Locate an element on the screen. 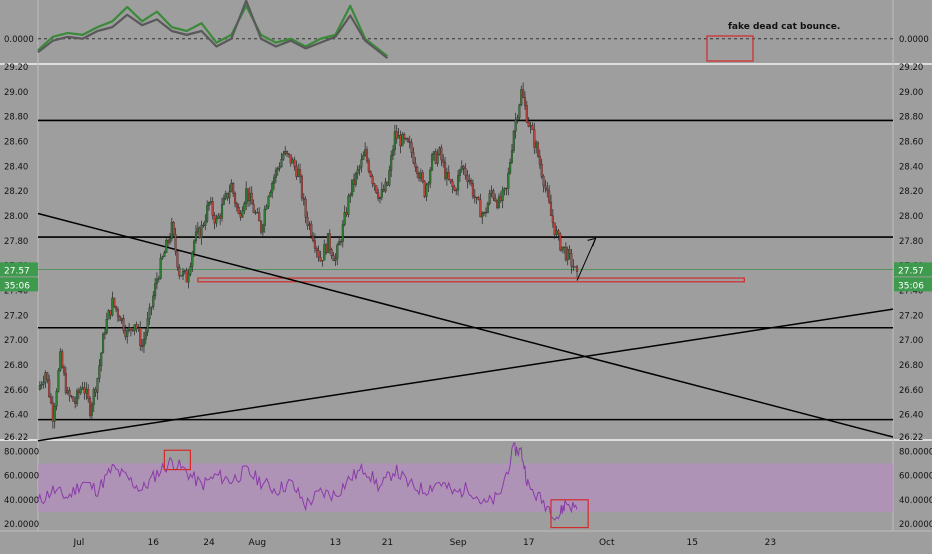 The height and width of the screenshot is (554, 932). rsi-tick-right-2: 40.0000 is located at coordinates (915, 501).